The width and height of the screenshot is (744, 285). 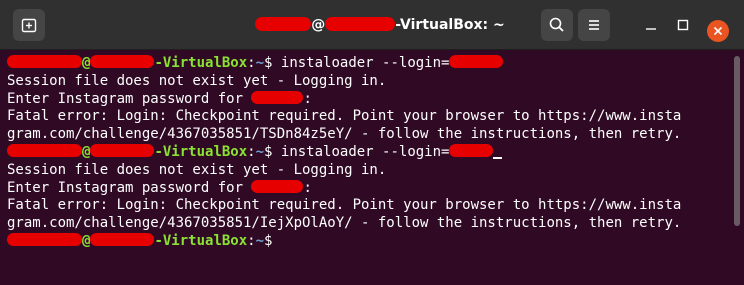 I want to click on maximize-icon, so click(x=683, y=25).